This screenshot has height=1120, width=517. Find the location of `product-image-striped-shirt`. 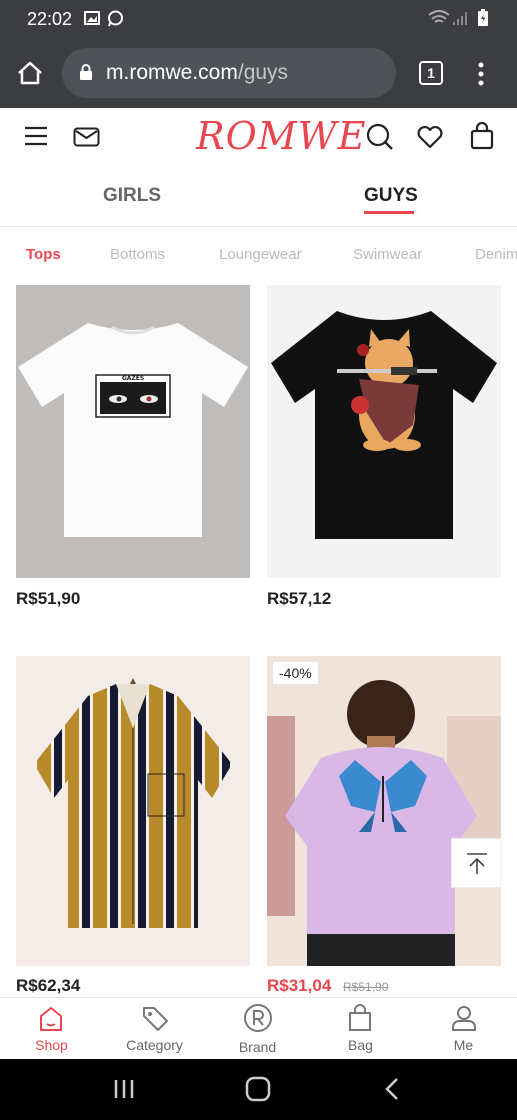

product-image-striped-shirt is located at coordinates (133, 811).